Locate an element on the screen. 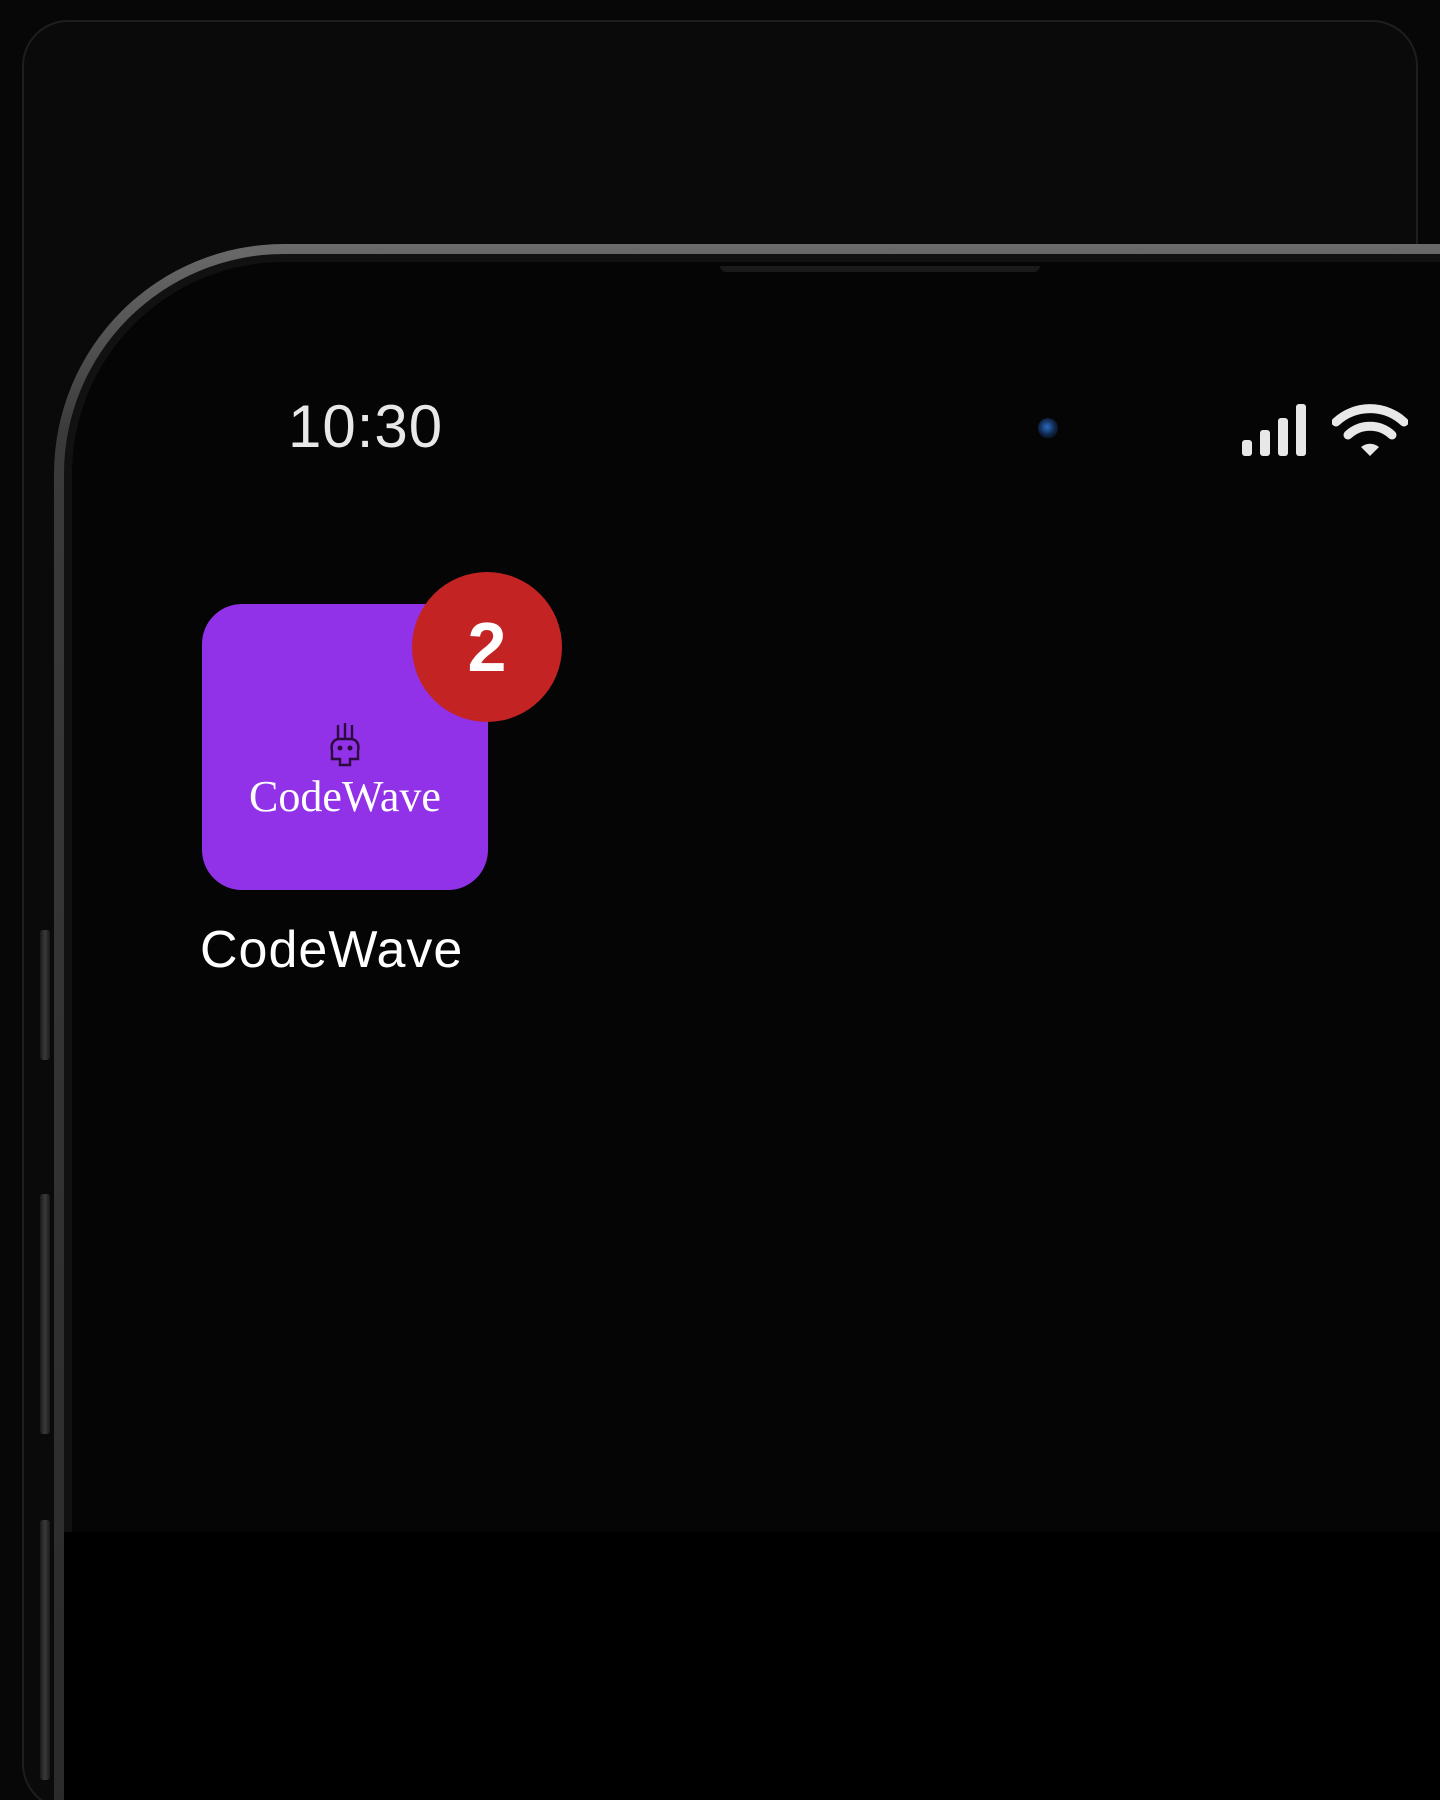  wifi-icon is located at coordinates (1370, 430).